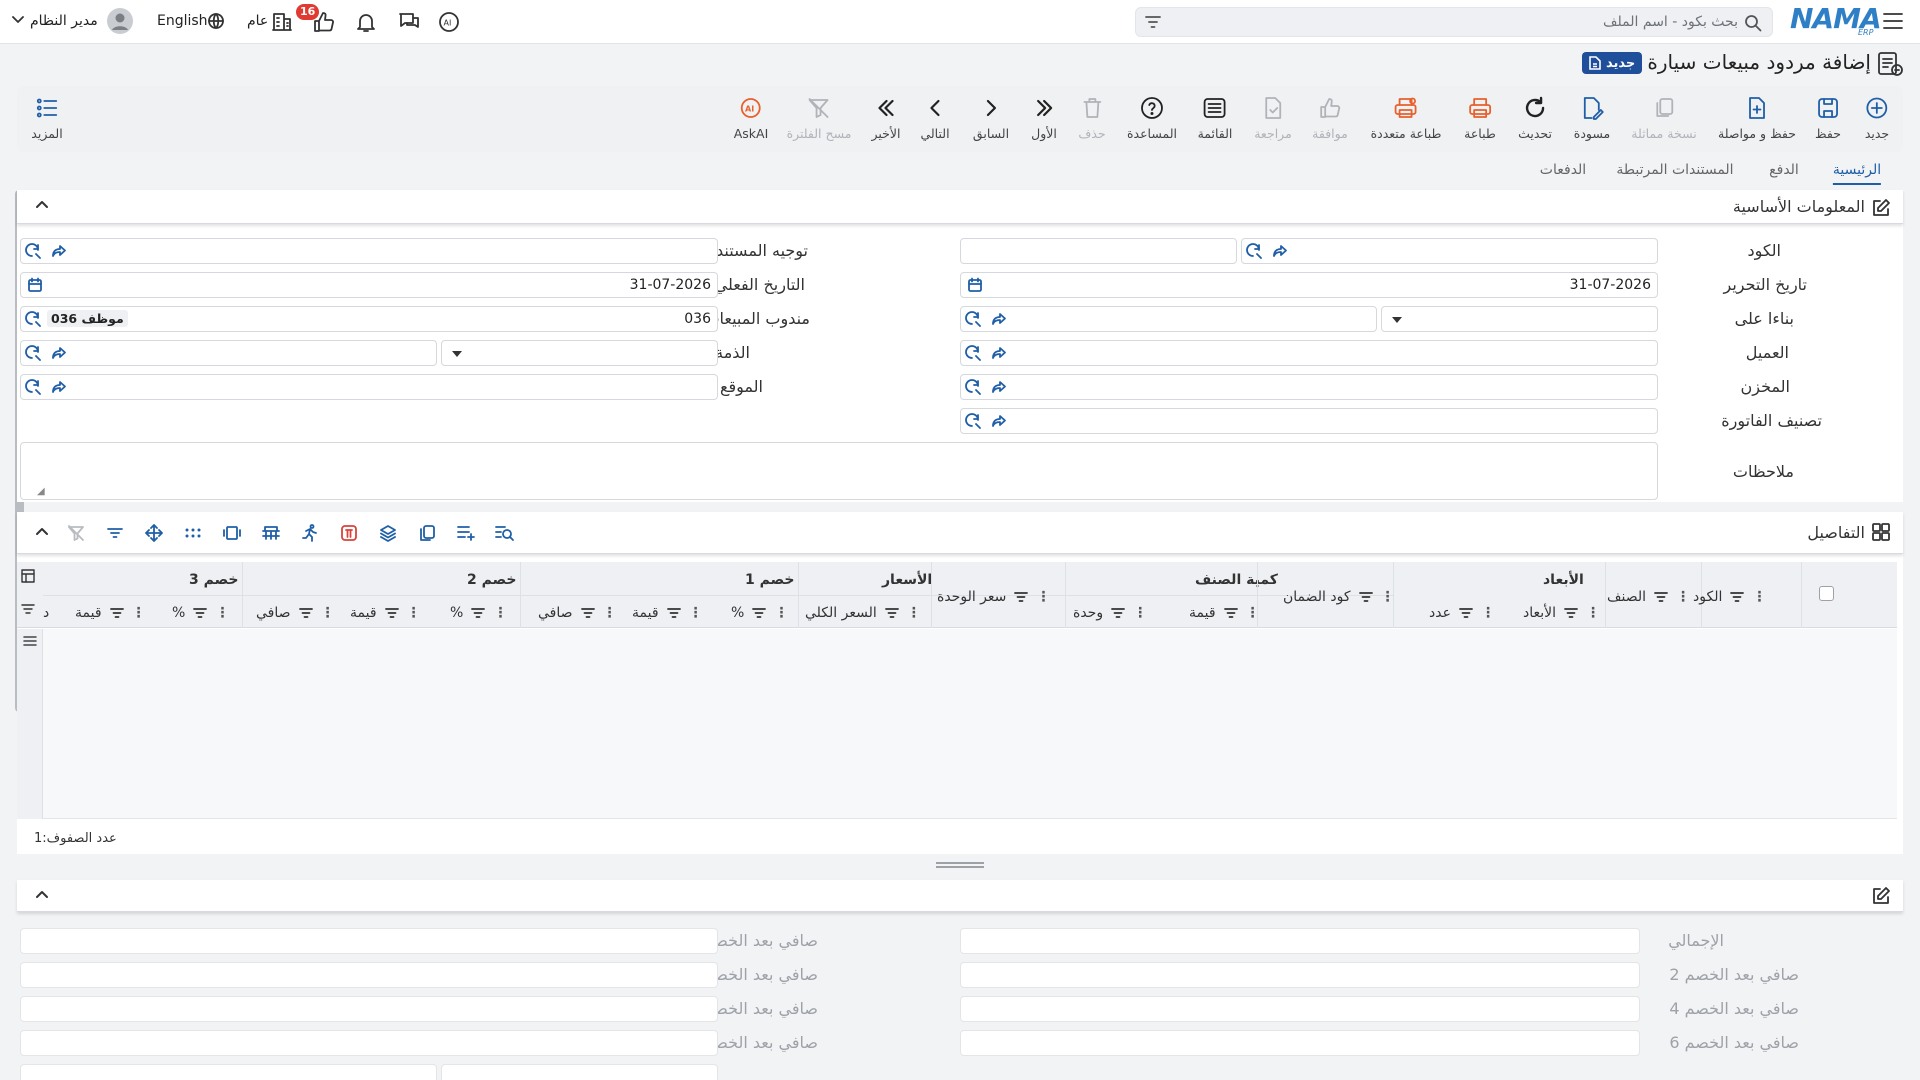 The height and width of the screenshot is (1080, 1920). I want to click on tab-main: الرئيسية, so click(1857, 173).